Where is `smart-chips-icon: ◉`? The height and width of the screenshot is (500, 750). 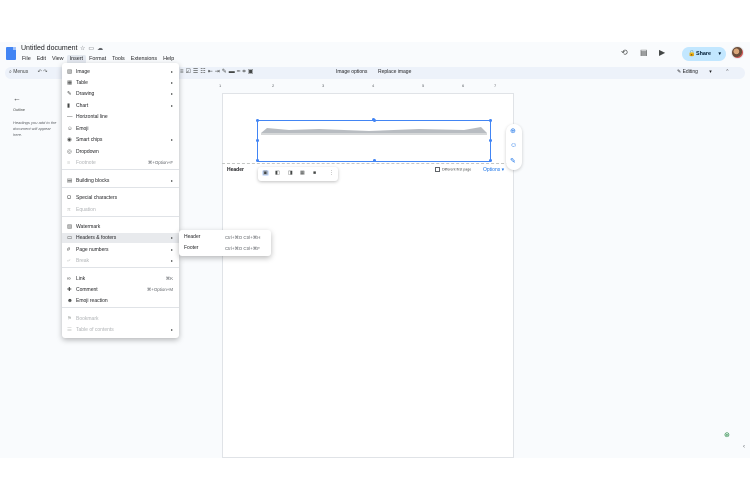 smart-chips-icon: ◉ is located at coordinates (69, 140).